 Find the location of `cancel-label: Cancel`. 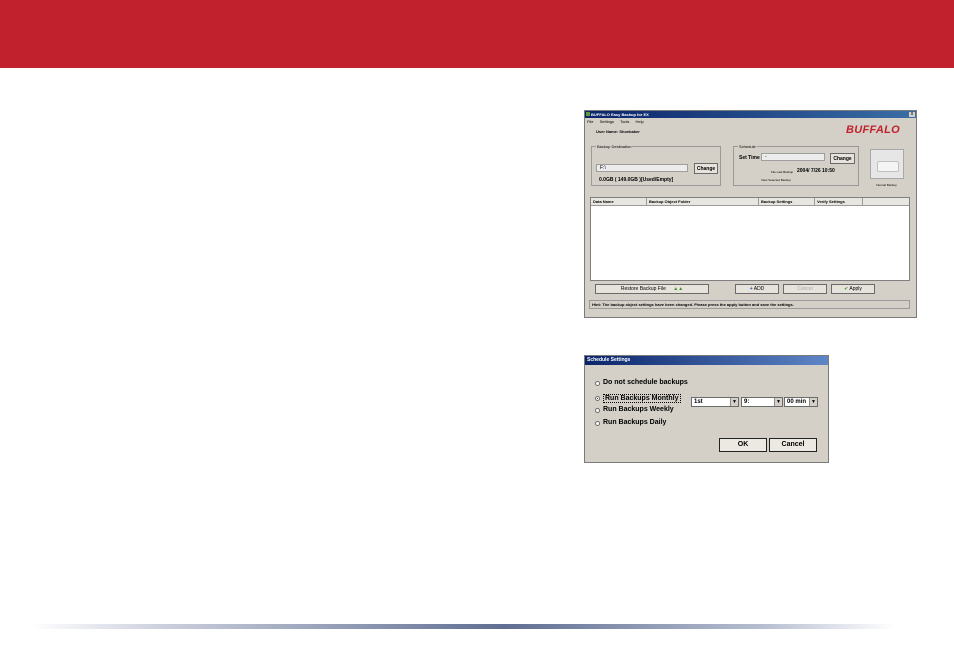

cancel-label: Cancel is located at coordinates (805, 289).